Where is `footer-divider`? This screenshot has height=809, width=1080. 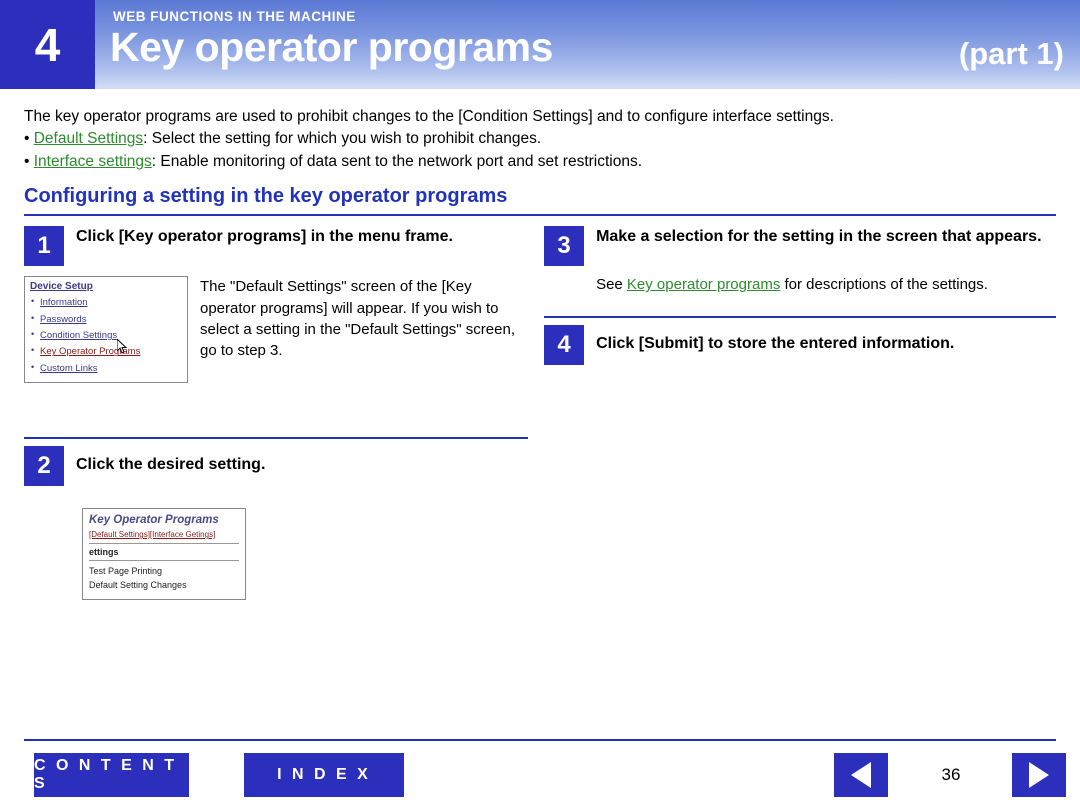
footer-divider is located at coordinates (540, 740).